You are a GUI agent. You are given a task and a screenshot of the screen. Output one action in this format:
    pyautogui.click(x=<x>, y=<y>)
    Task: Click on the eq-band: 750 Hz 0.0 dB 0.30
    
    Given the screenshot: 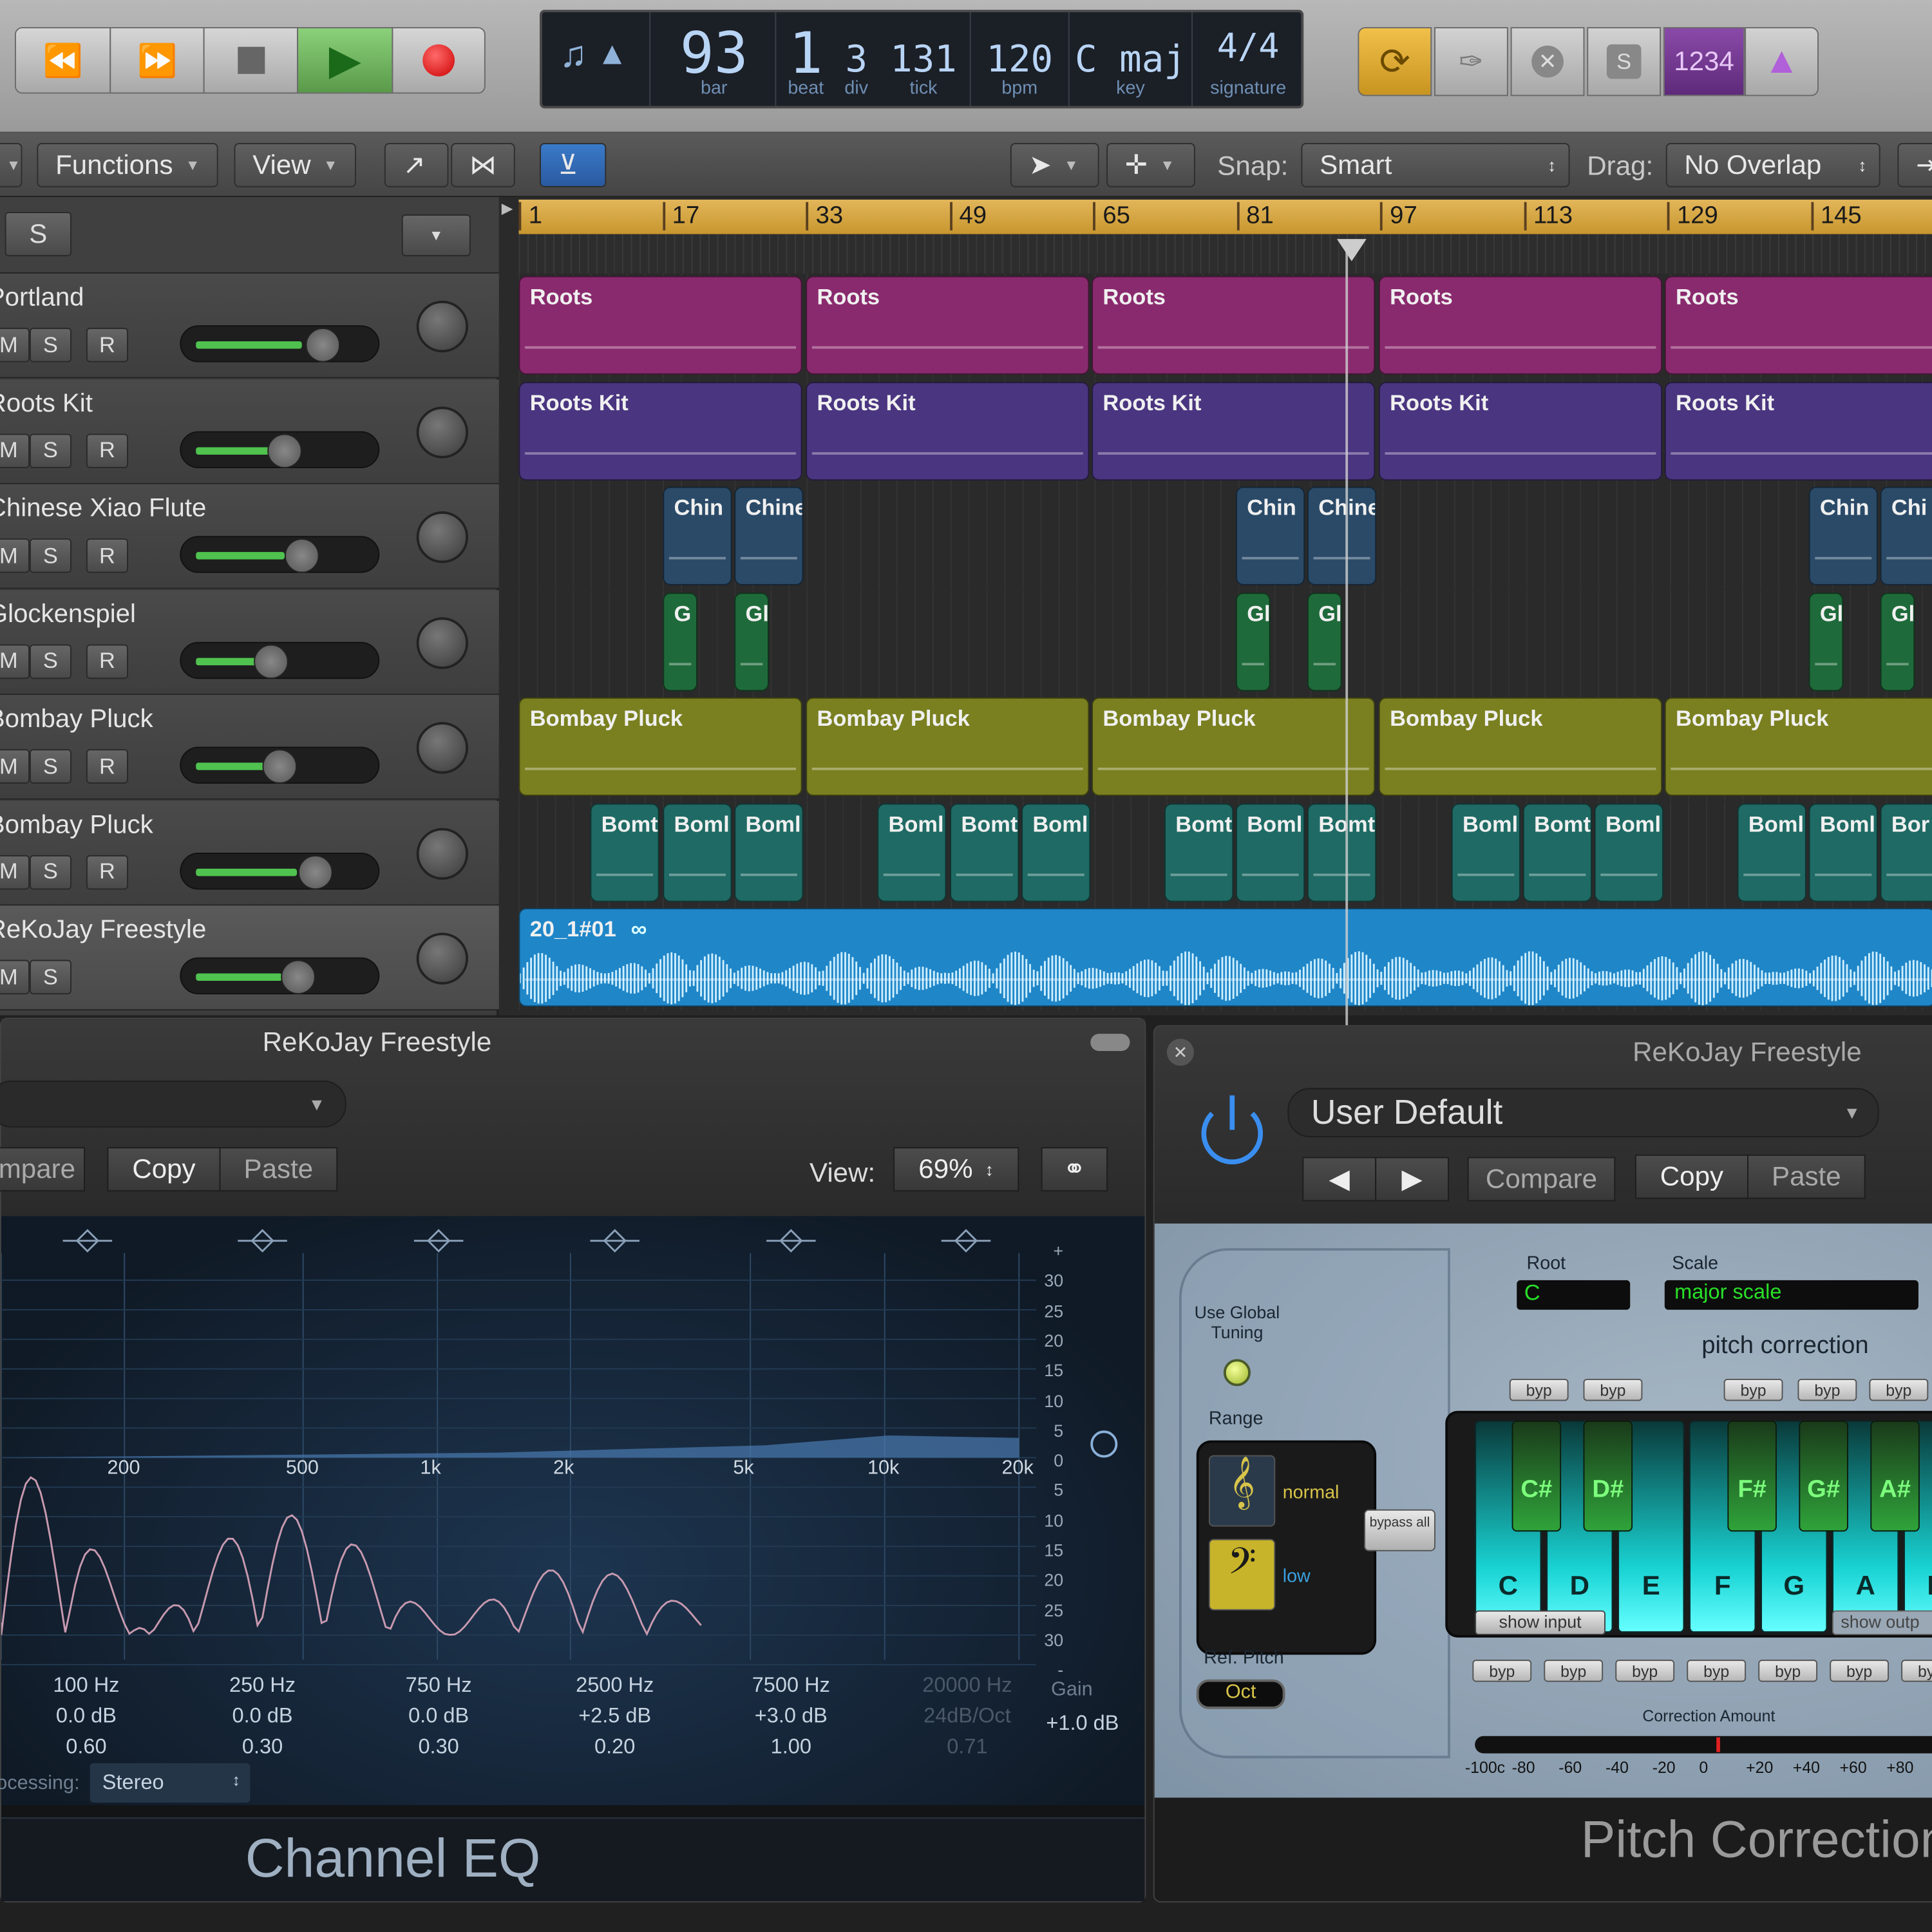 What is the action you would take?
    pyautogui.click(x=438, y=1715)
    